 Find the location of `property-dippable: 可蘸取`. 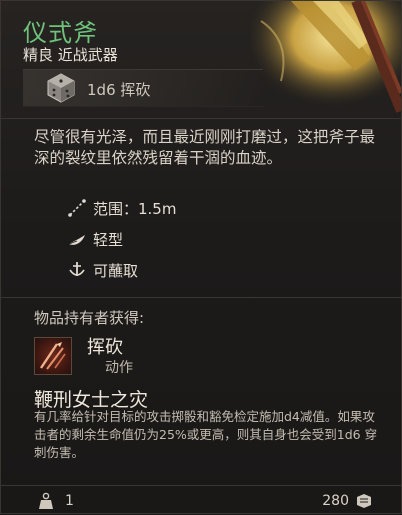

property-dippable: 可蘸取 is located at coordinates (102, 270).